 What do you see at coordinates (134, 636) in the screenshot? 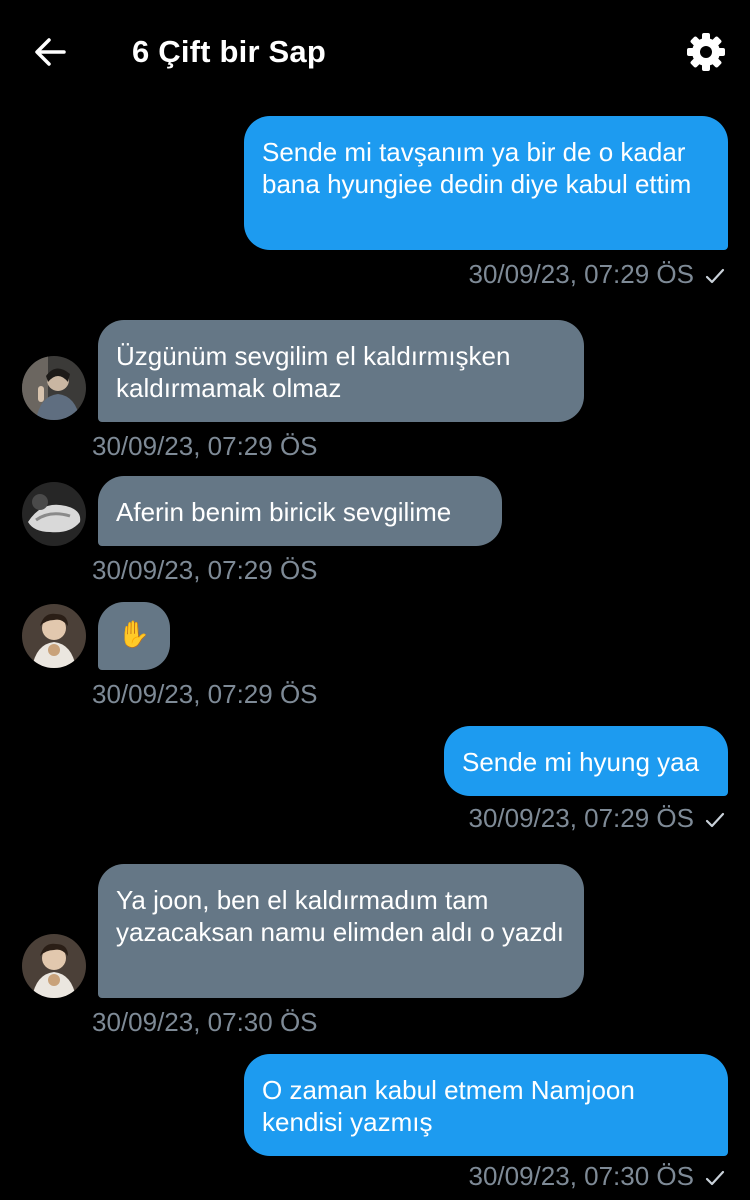
I see `message-bubble-received: ✋` at bounding box center [134, 636].